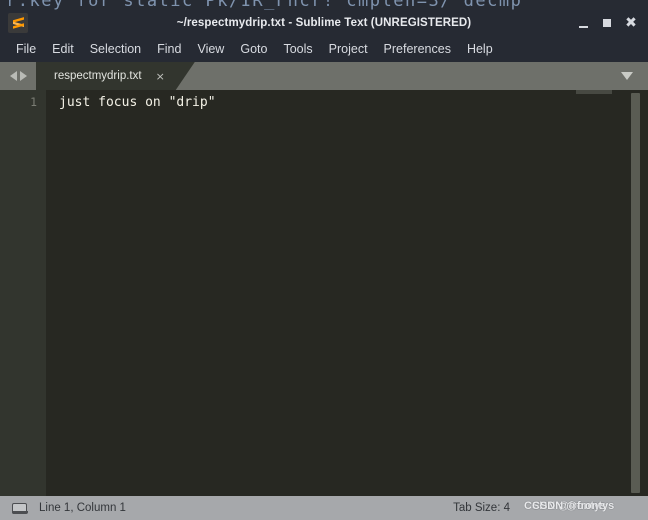 Image resolution: width=648 pixels, height=520 pixels. What do you see at coordinates (98, 76) in the screenshot?
I see `tab-label: respectmydrip.txt` at bounding box center [98, 76].